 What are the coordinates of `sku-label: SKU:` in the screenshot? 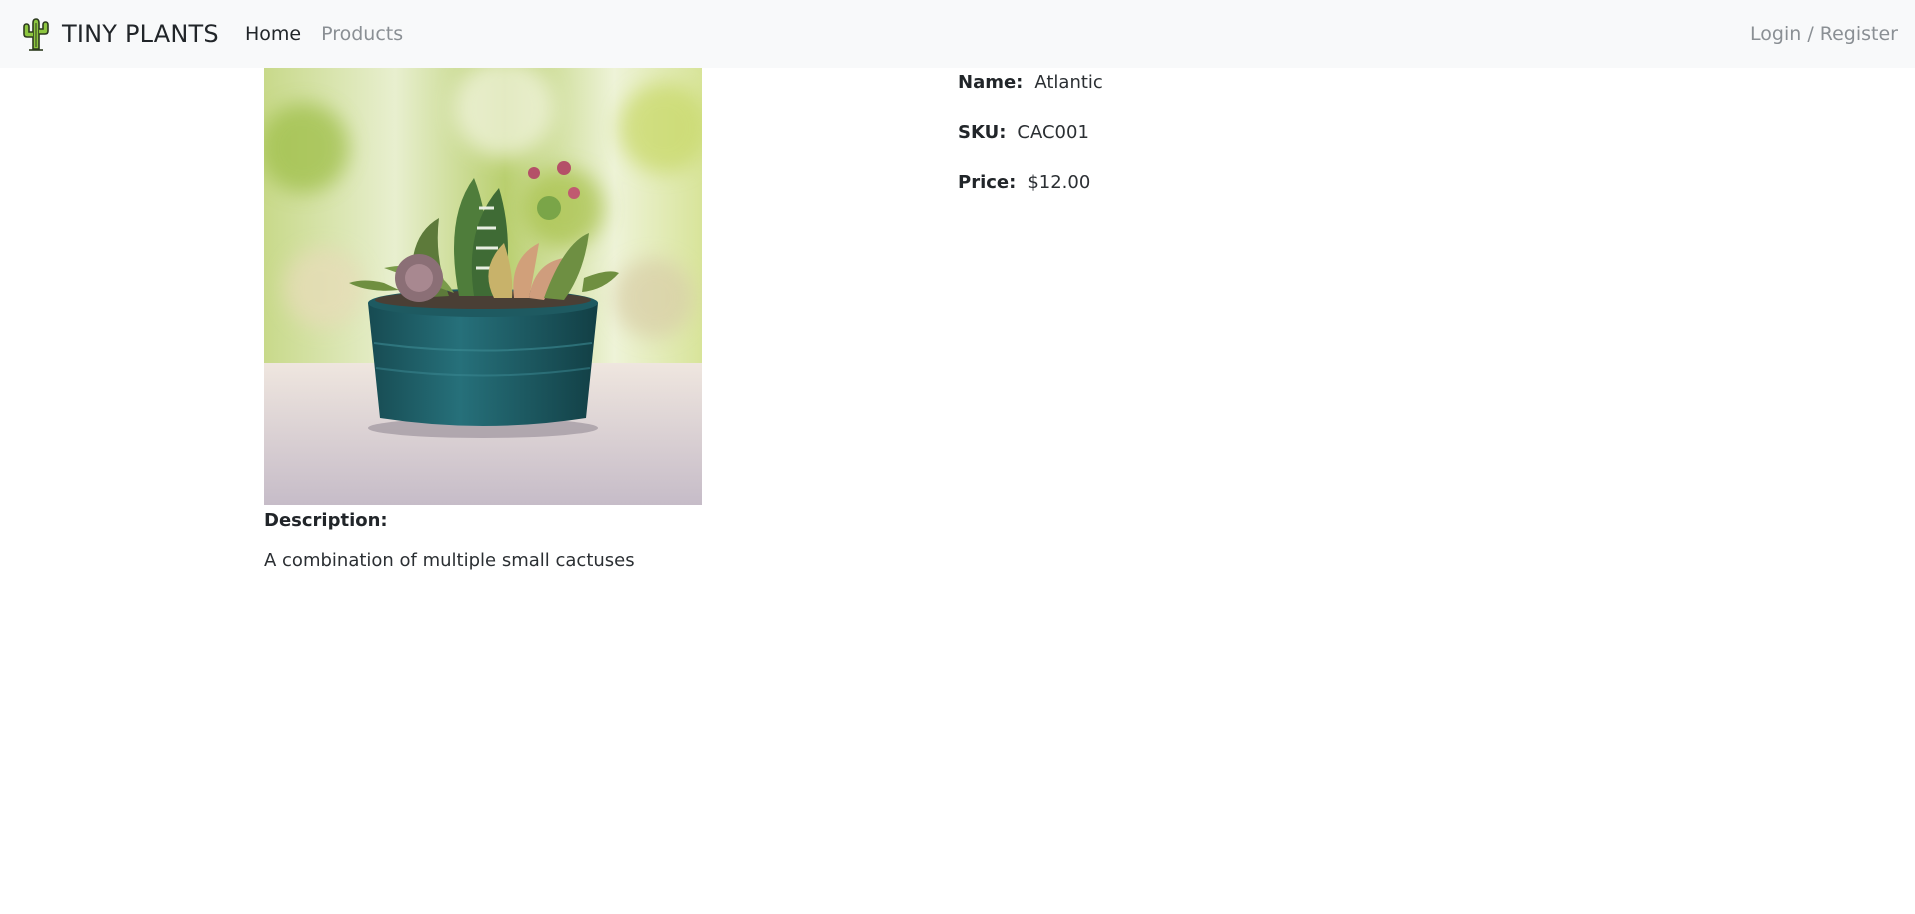 It's located at (982, 132).